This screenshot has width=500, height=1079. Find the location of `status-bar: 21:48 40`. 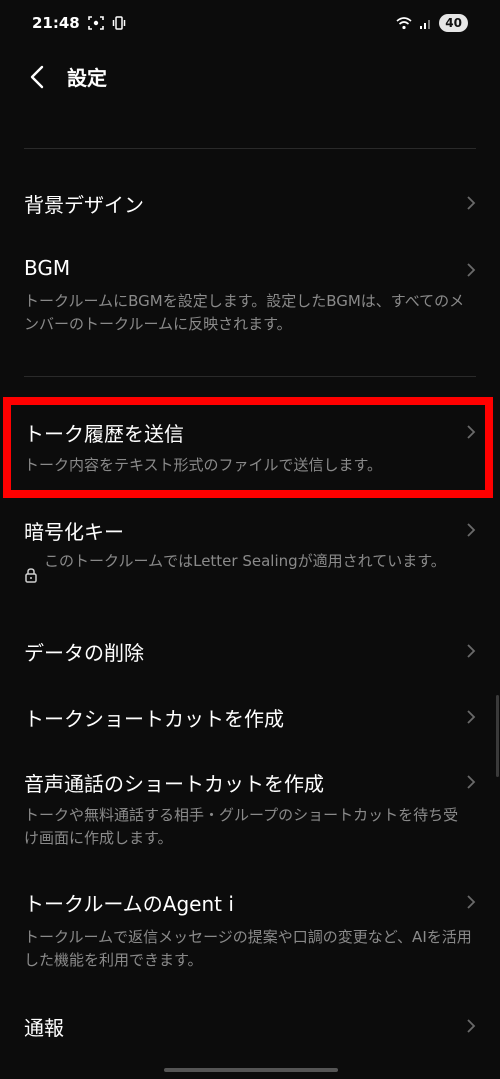

status-bar: 21:48 40 is located at coordinates (250, 23).